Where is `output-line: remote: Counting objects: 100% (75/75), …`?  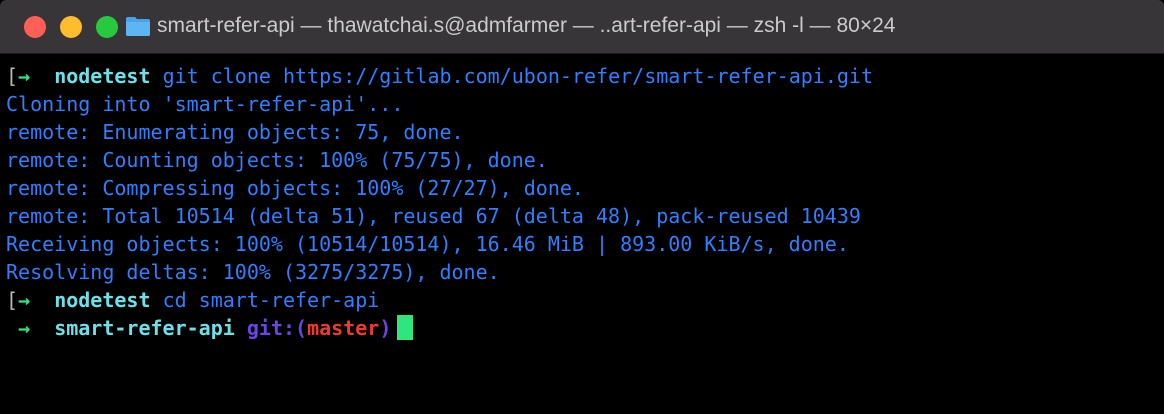 output-line: remote: Counting objects: 100% (75/75), … is located at coordinates (277, 160).